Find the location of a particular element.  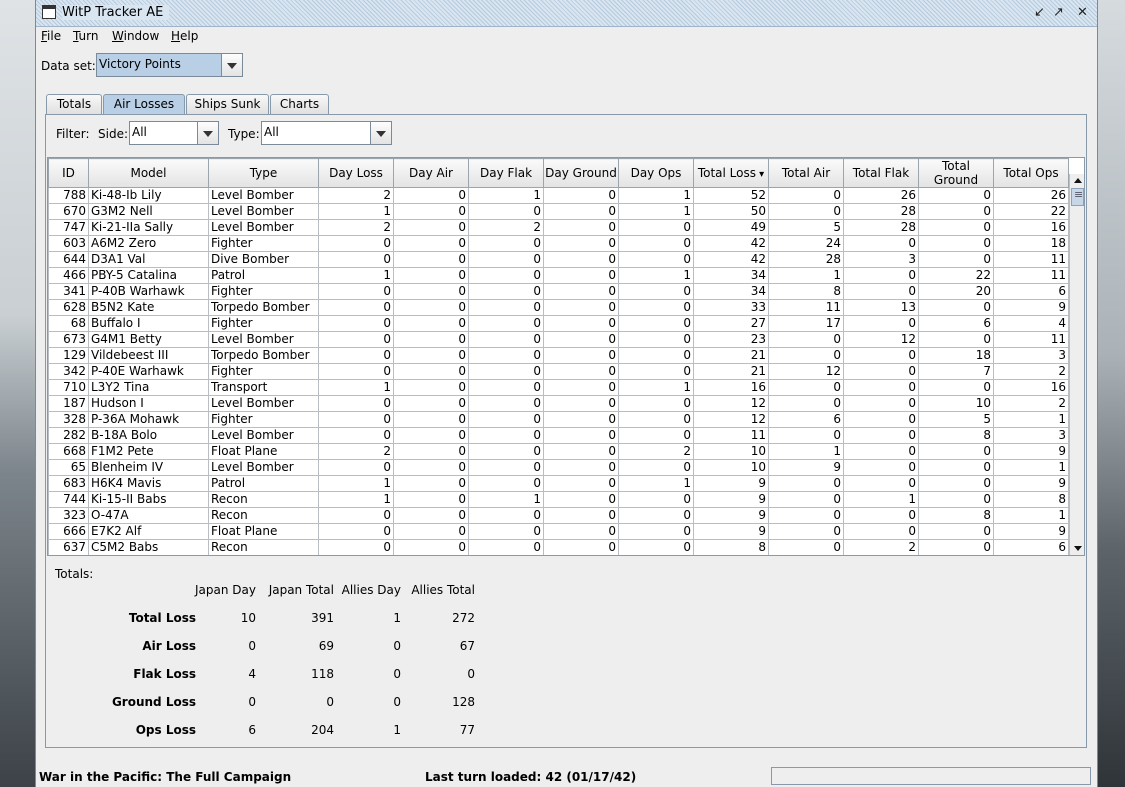

table-row: 65 Blenheim IV Level Bomber 0 0 0 0 0 10 9 0 0 1 is located at coordinates (558, 467).